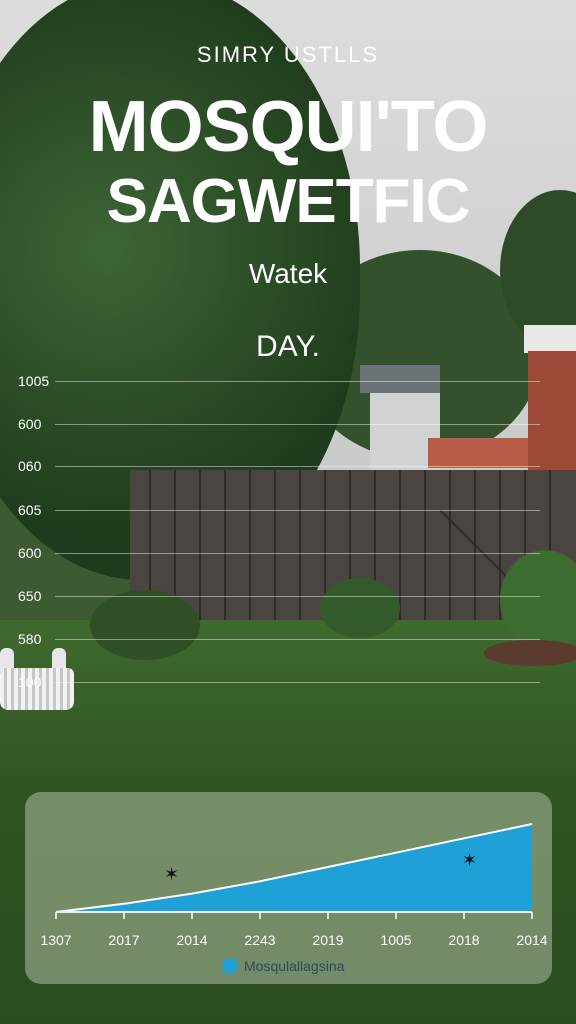  Describe the element at coordinates (230, 966) in the screenshot. I see `legend-swatch` at that location.